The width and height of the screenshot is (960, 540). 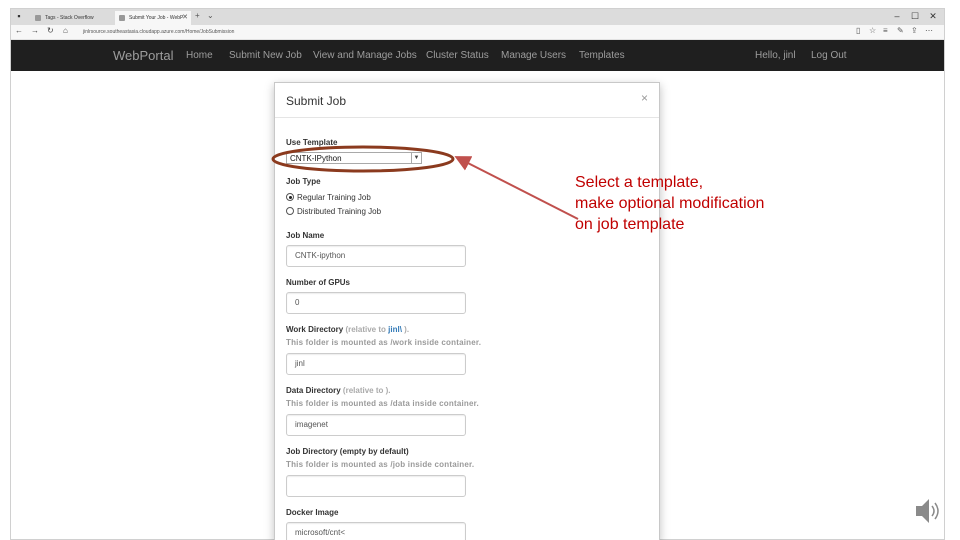 What do you see at coordinates (363, 159) in the screenshot?
I see `highlight-ellipse` at bounding box center [363, 159].